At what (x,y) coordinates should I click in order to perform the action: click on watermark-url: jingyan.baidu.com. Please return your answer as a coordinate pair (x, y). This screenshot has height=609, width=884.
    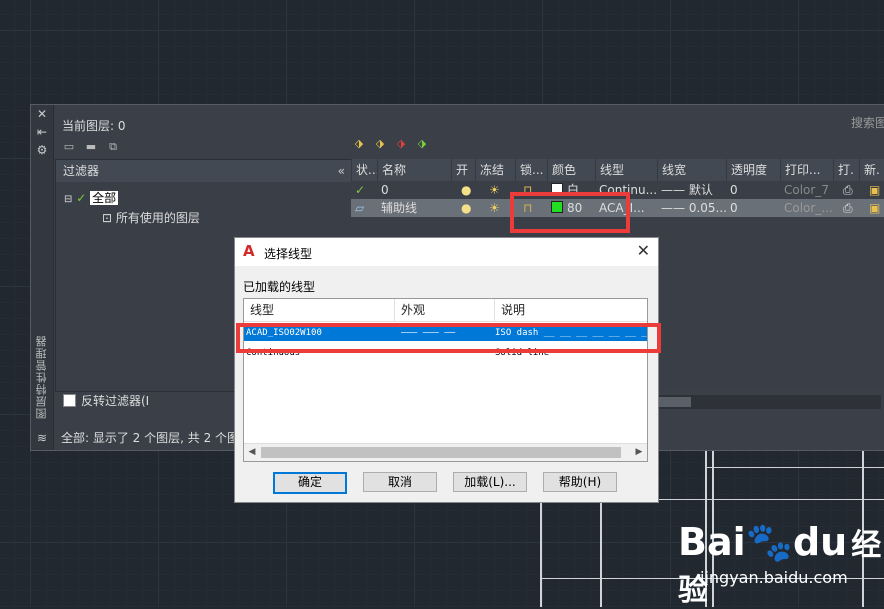
    Looking at the image, I should click on (774, 577).